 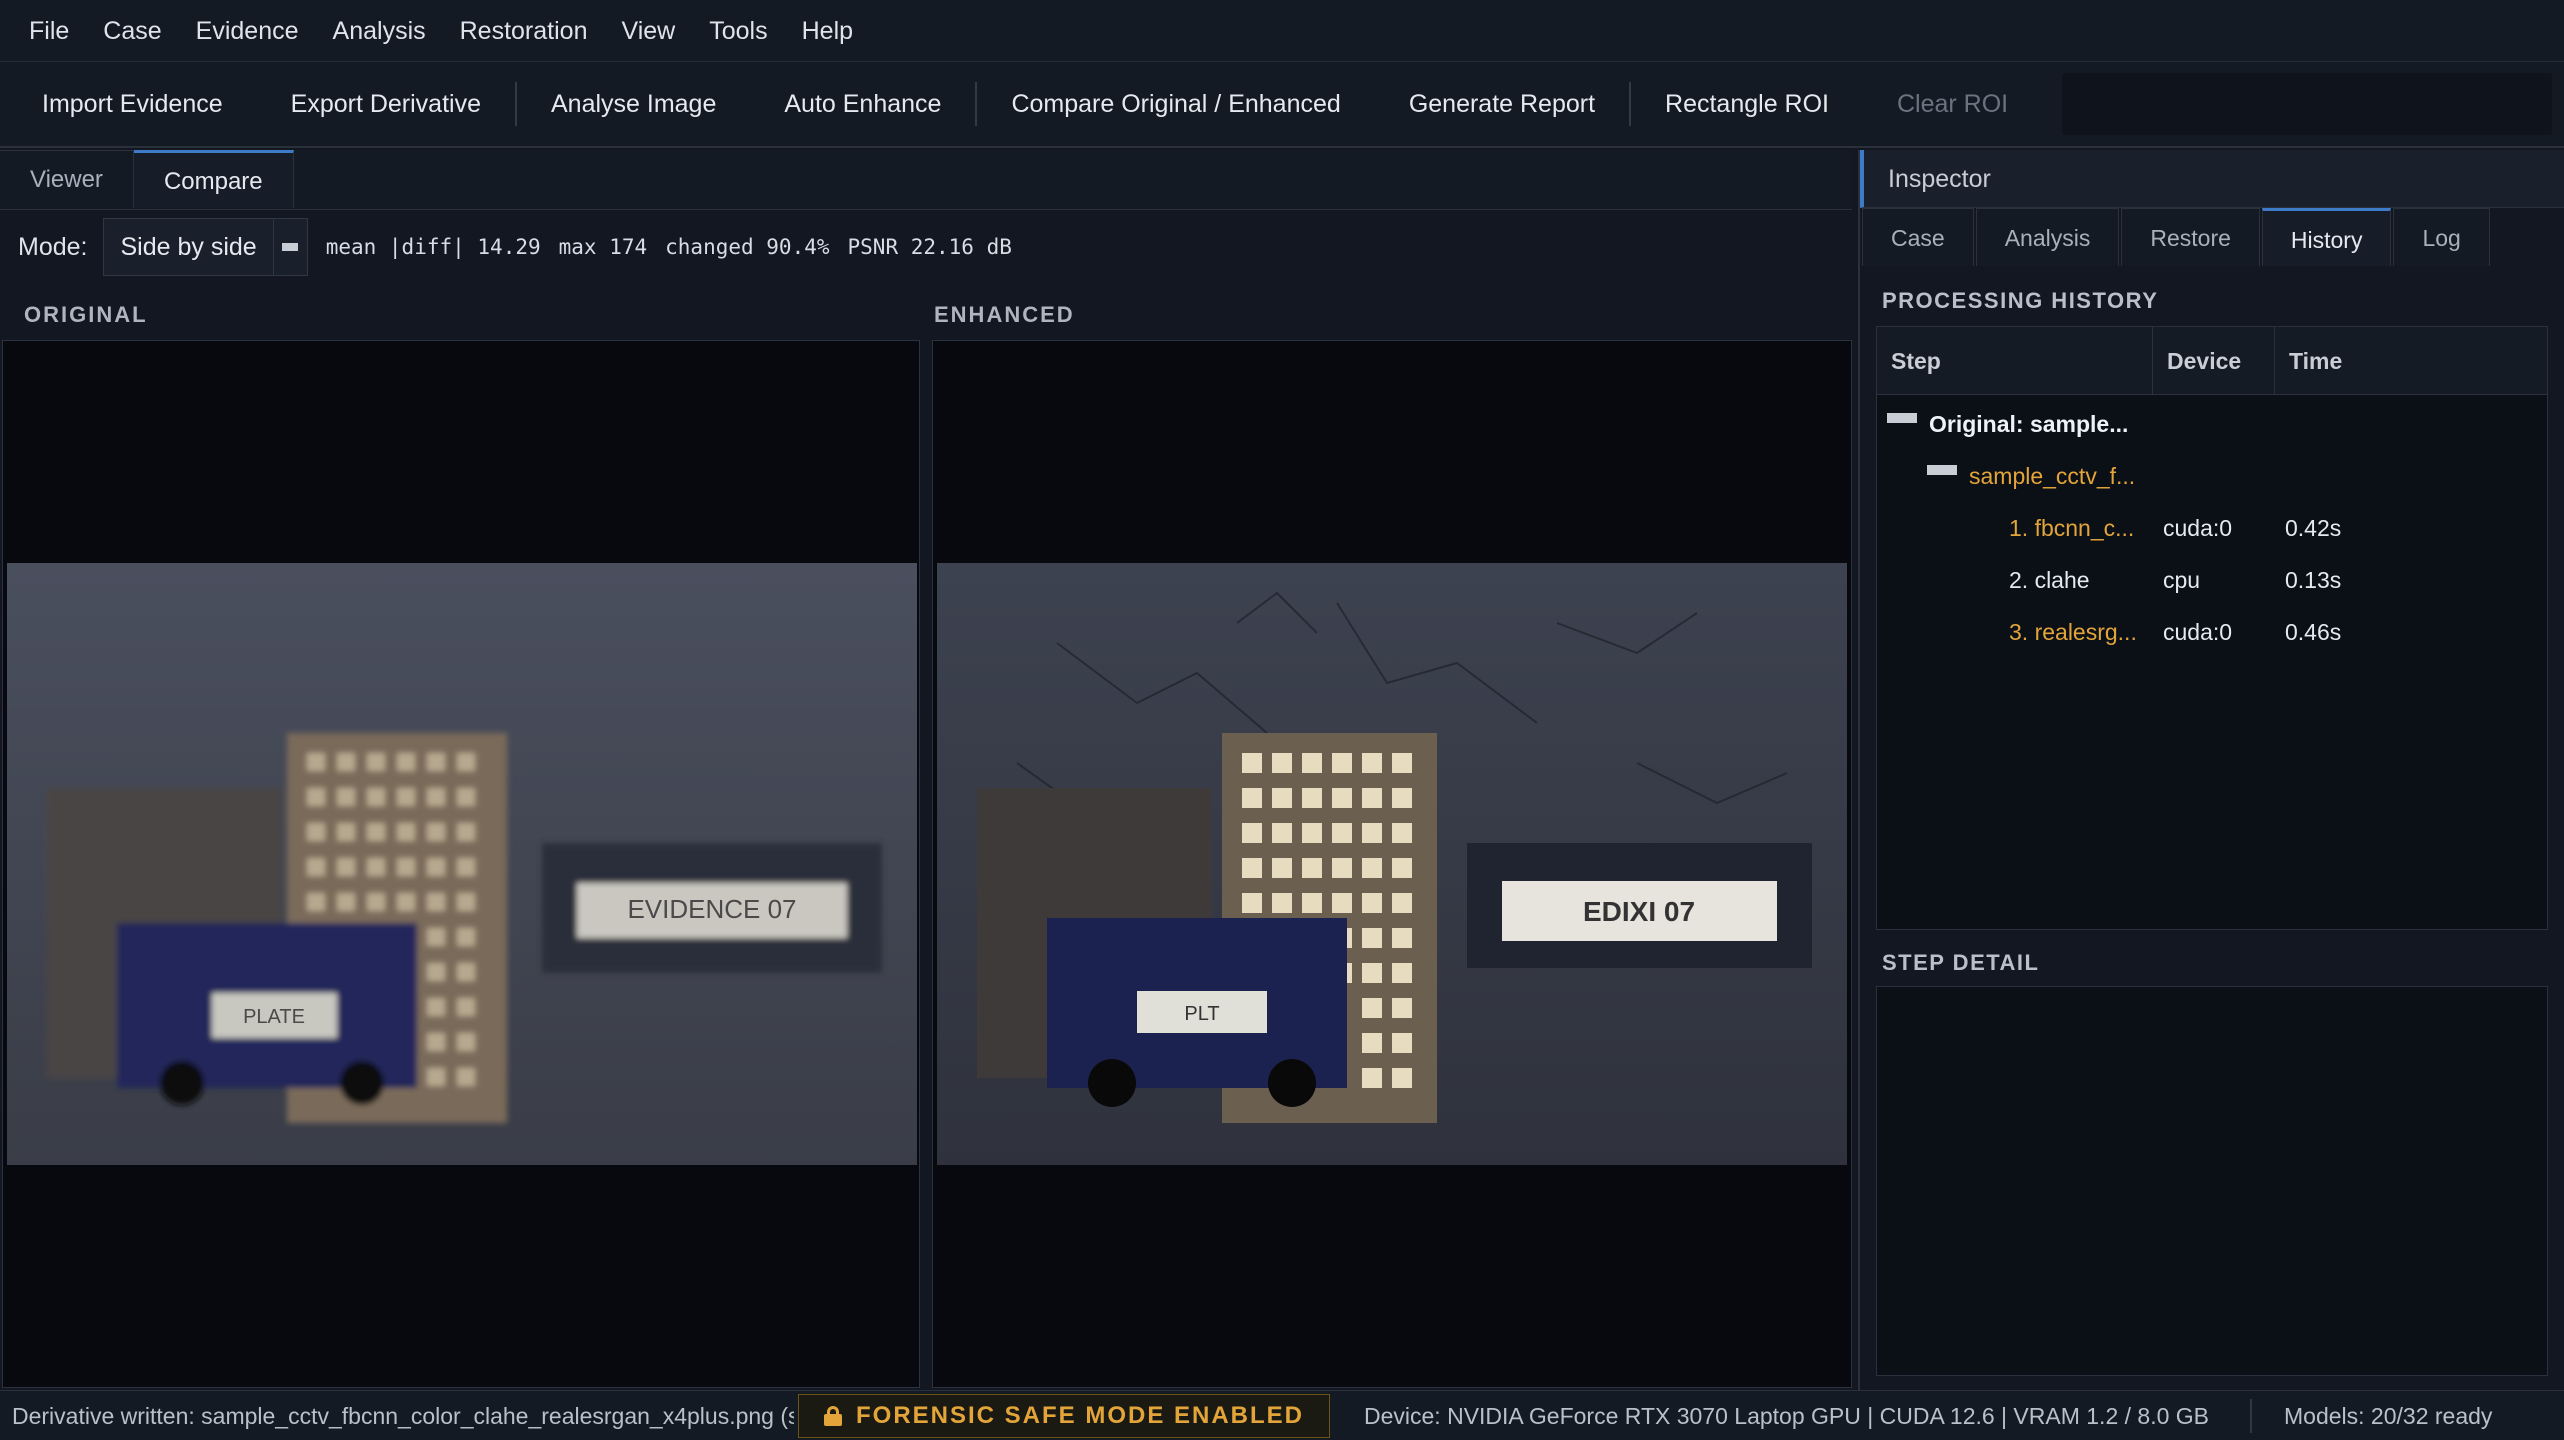 What do you see at coordinates (1175, 104) in the screenshot?
I see `compare-button: Compare Original / Enhanced` at bounding box center [1175, 104].